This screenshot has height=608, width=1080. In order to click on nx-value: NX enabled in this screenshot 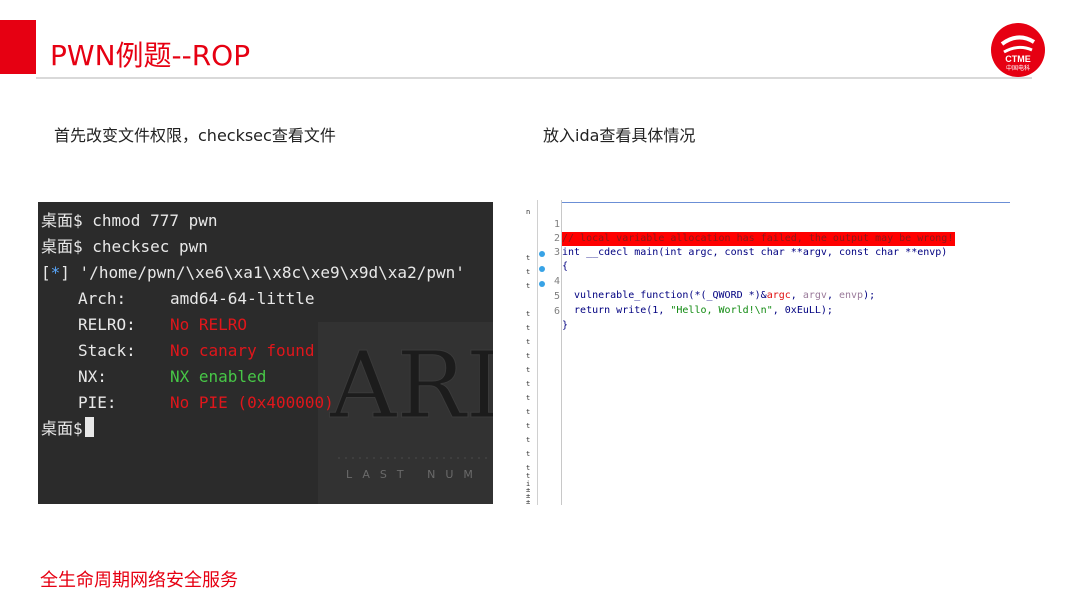, I will do `click(218, 376)`.